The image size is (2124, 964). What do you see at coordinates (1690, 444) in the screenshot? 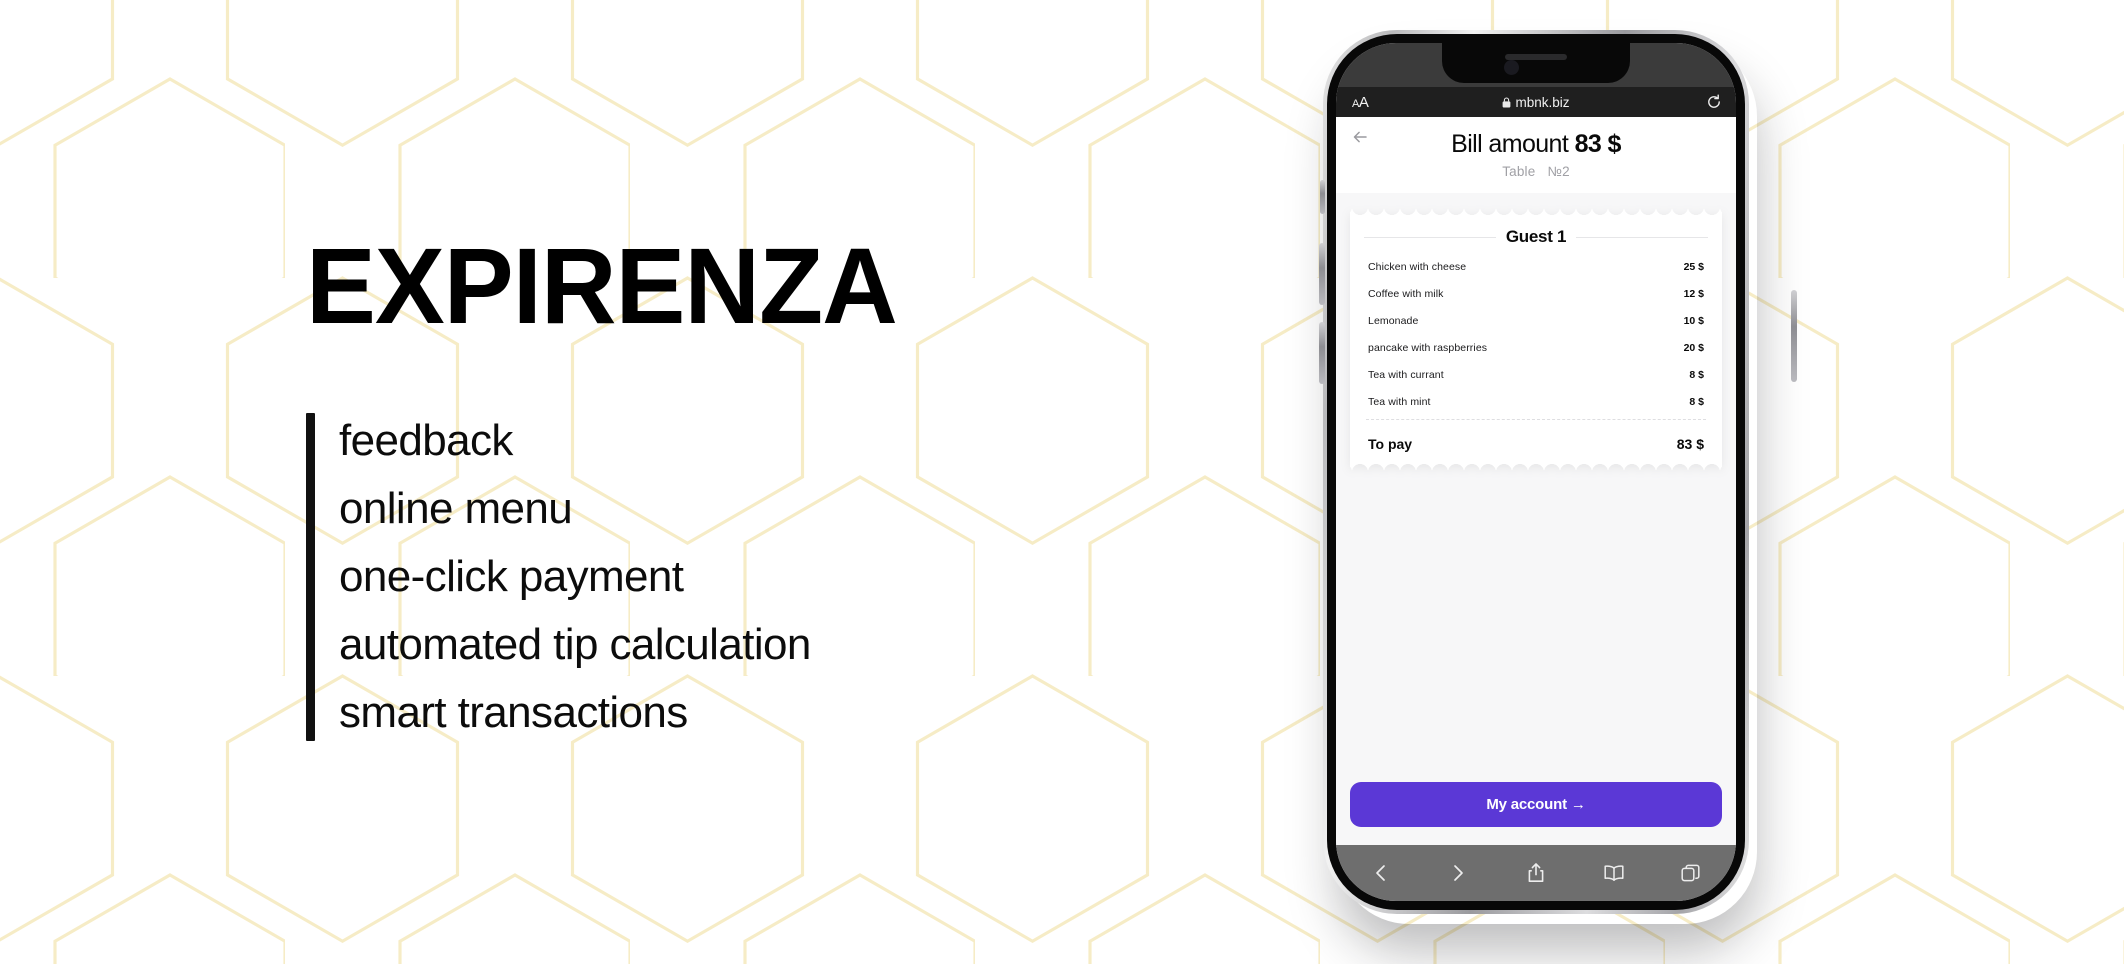
I see `total-value: 83 $` at bounding box center [1690, 444].